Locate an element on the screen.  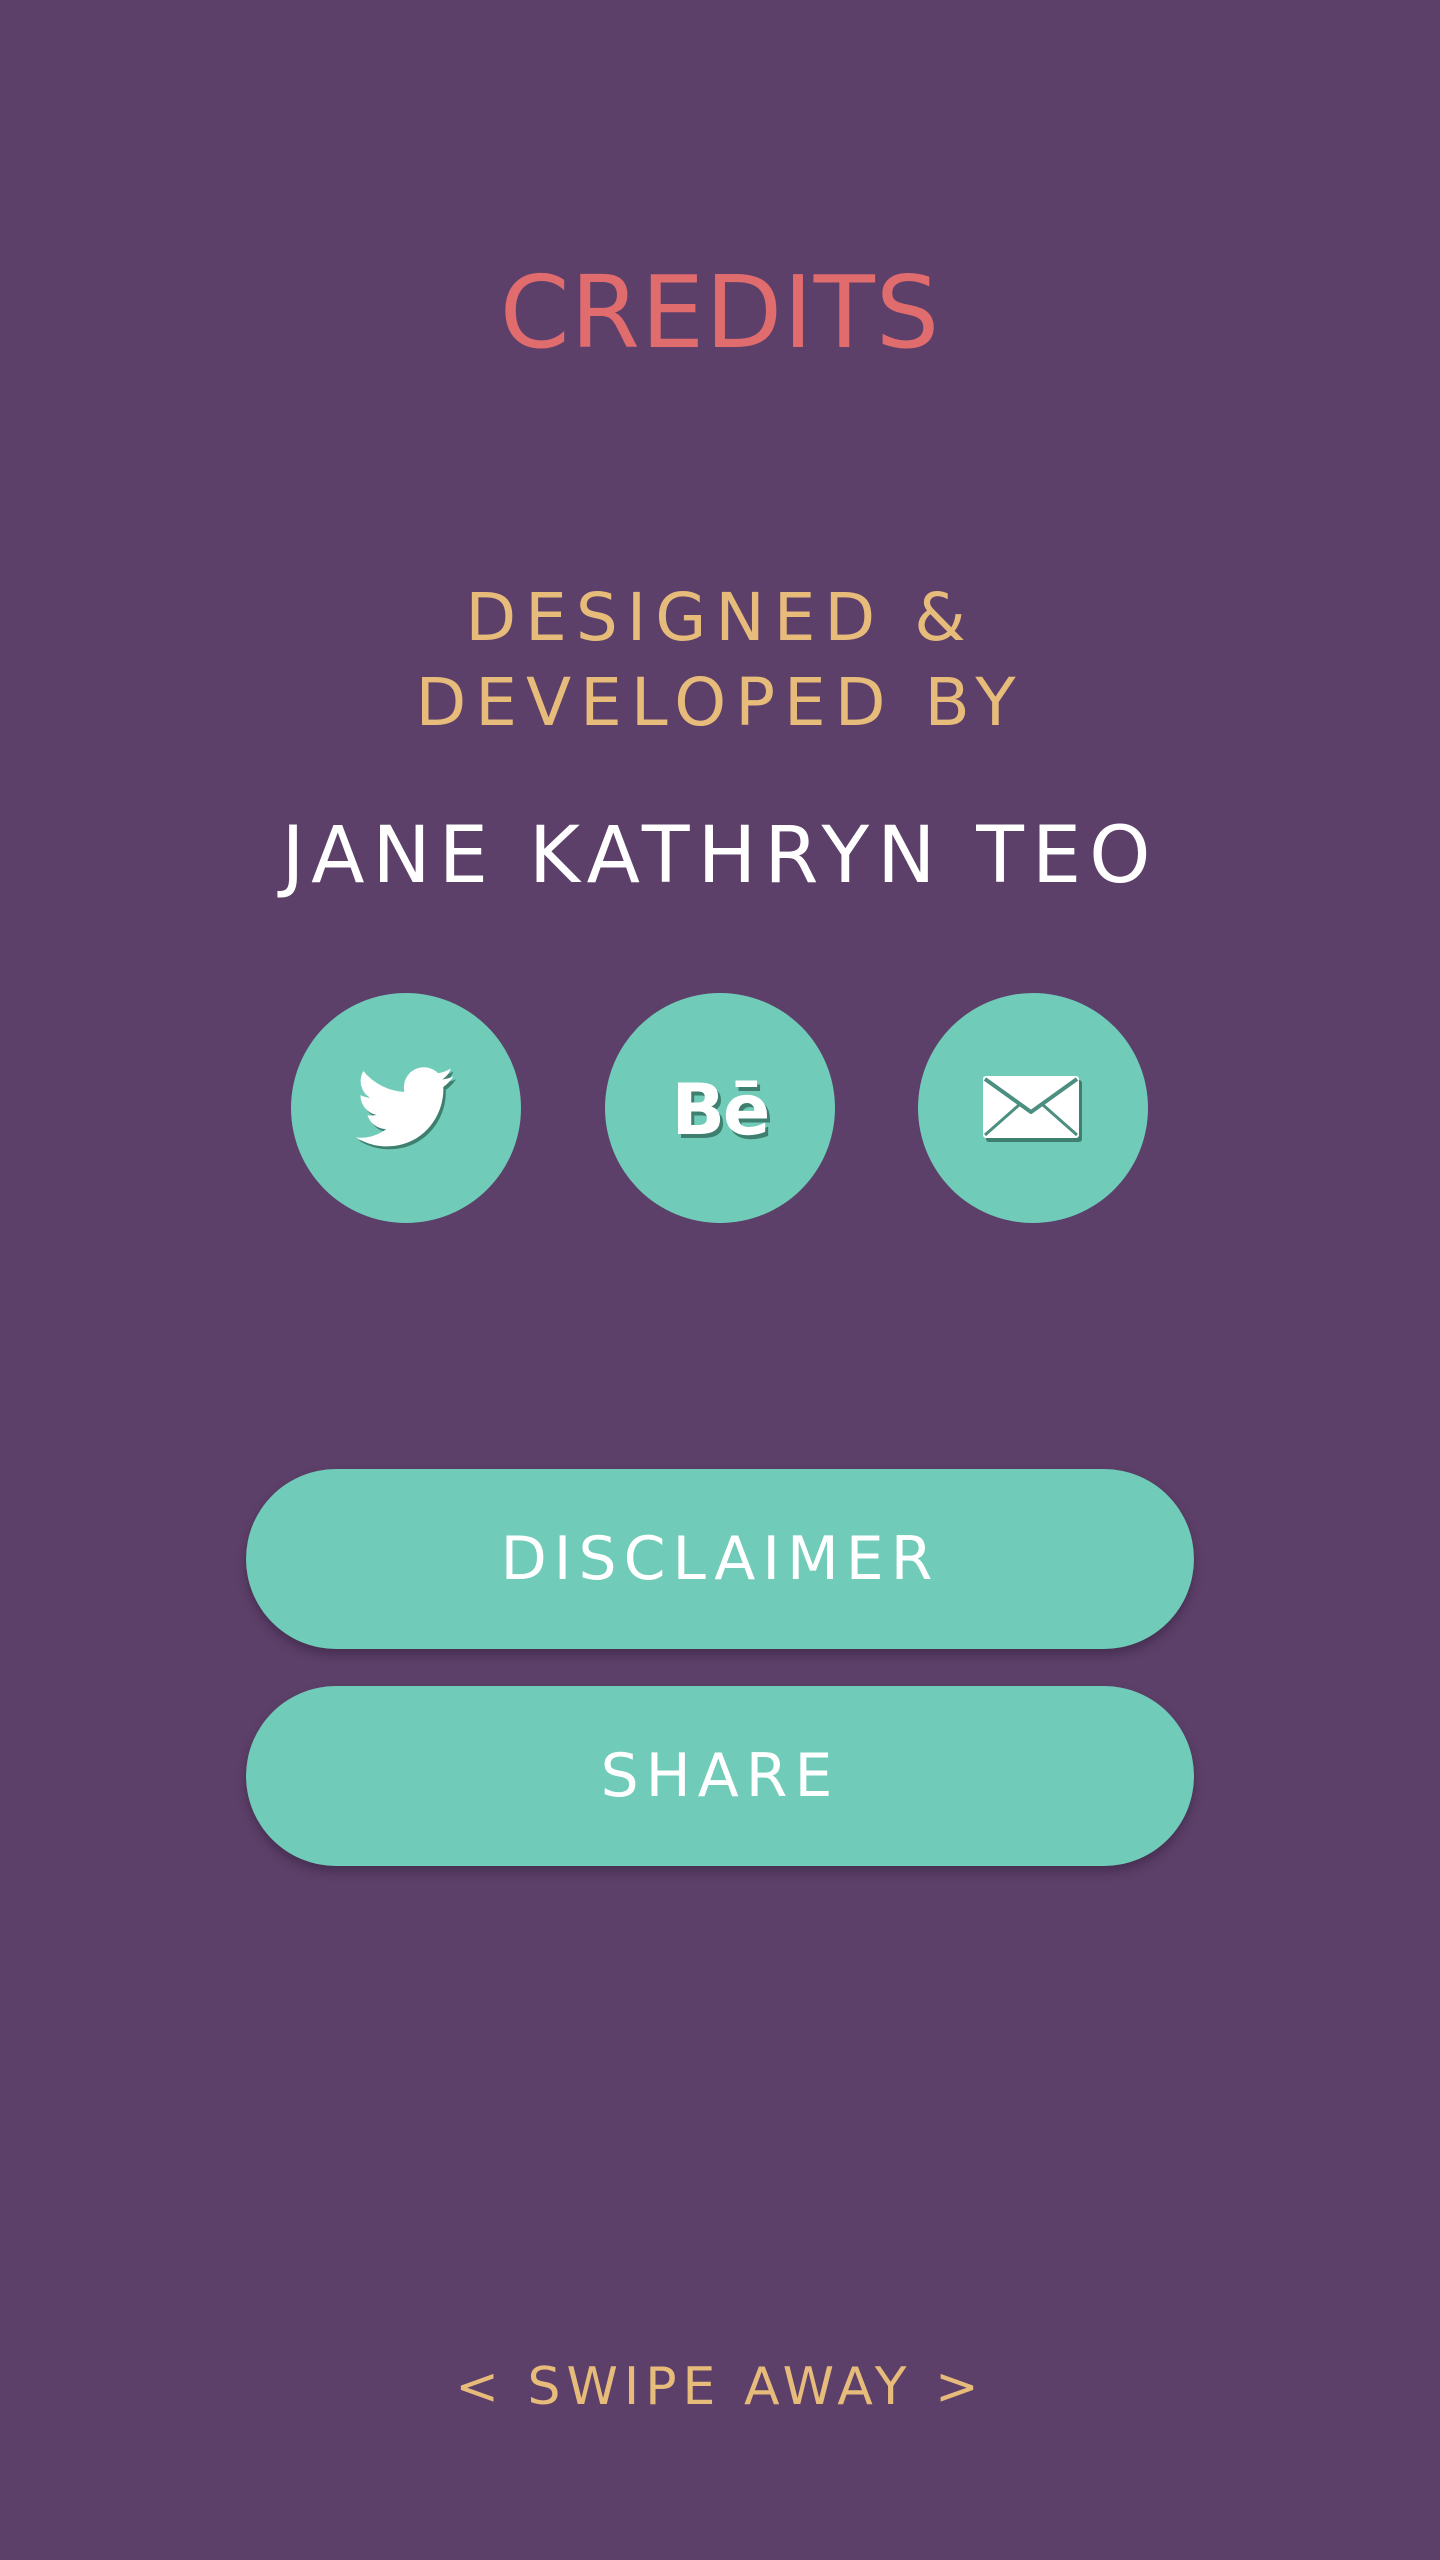
email-button is located at coordinates (1033, 1108).